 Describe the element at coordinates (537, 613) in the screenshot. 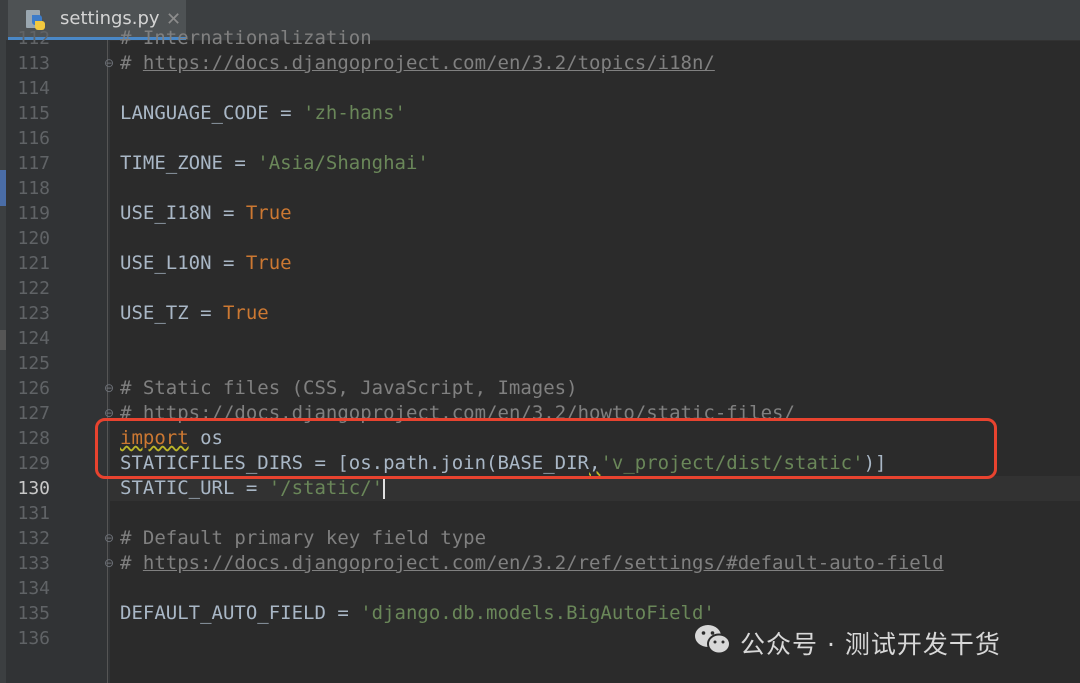

I see `code-token: 'django.db.models.BigAutoField'` at that location.